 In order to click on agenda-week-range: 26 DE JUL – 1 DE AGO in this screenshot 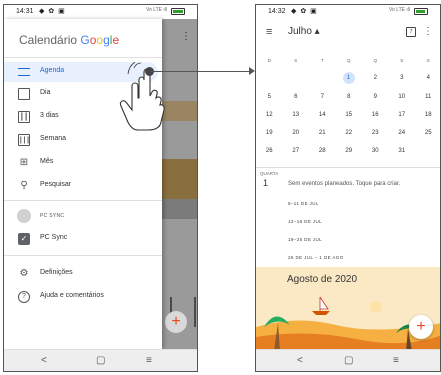, I will do `click(316, 257)`.